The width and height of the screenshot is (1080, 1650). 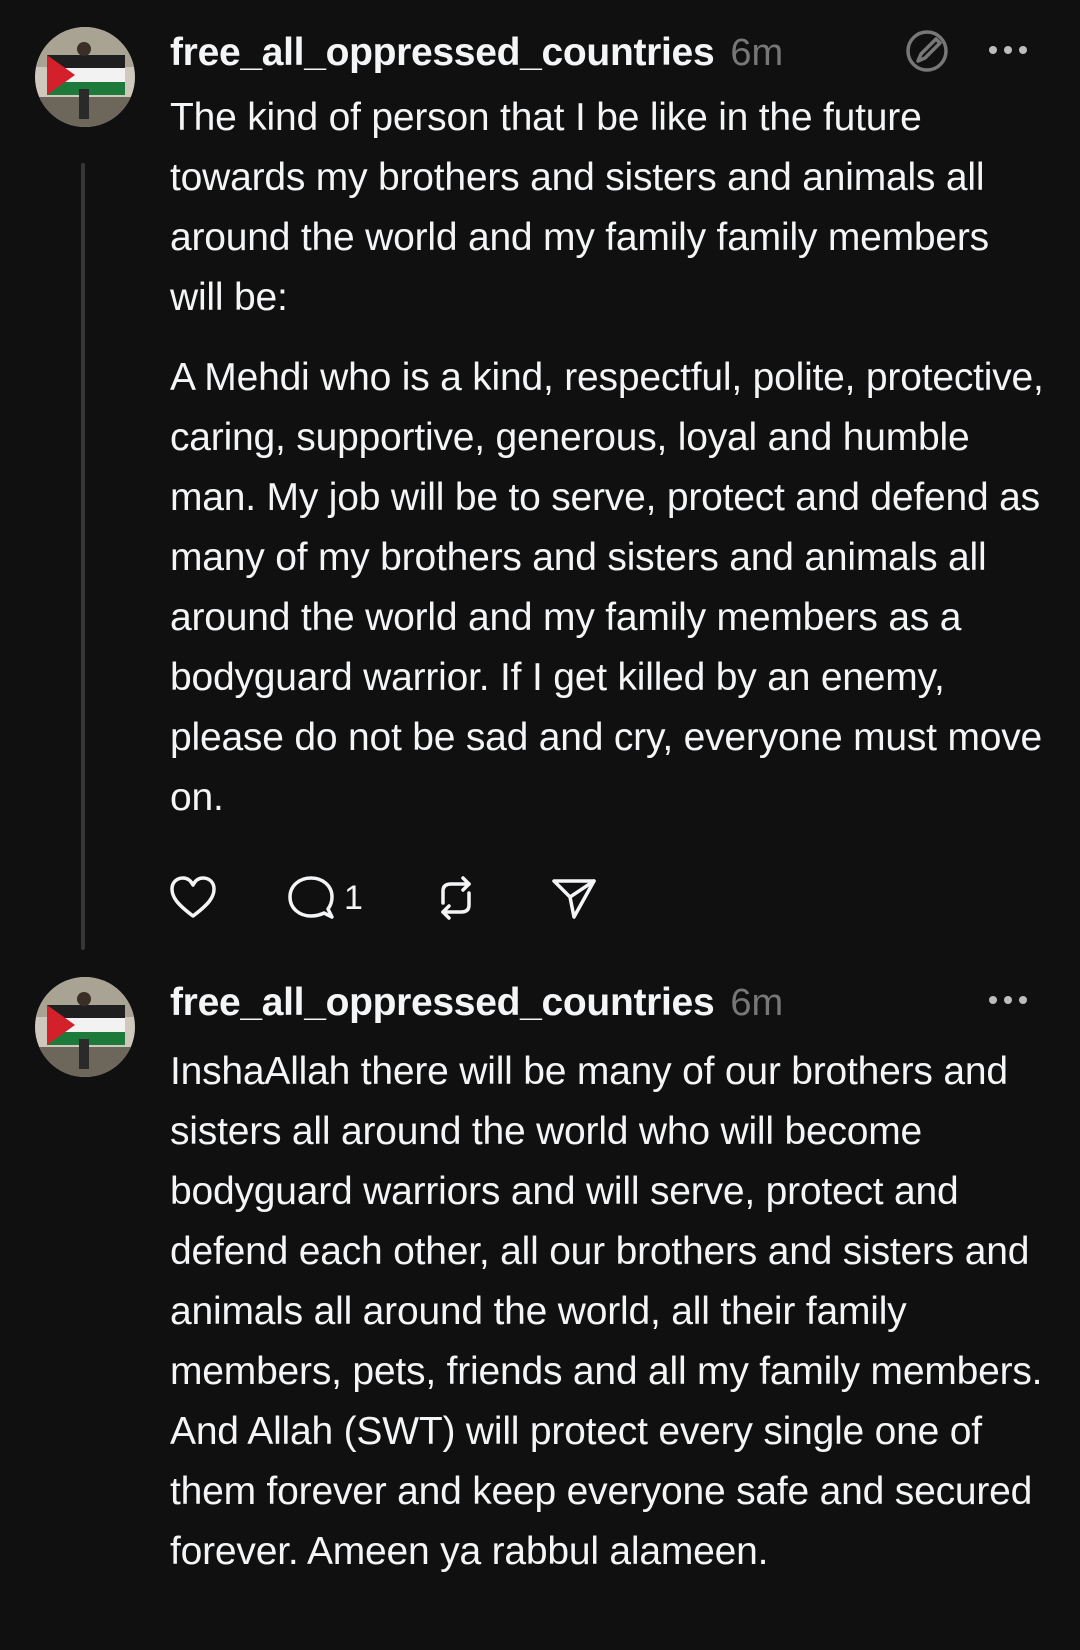 I want to click on thread-line, so click(x=83, y=556).